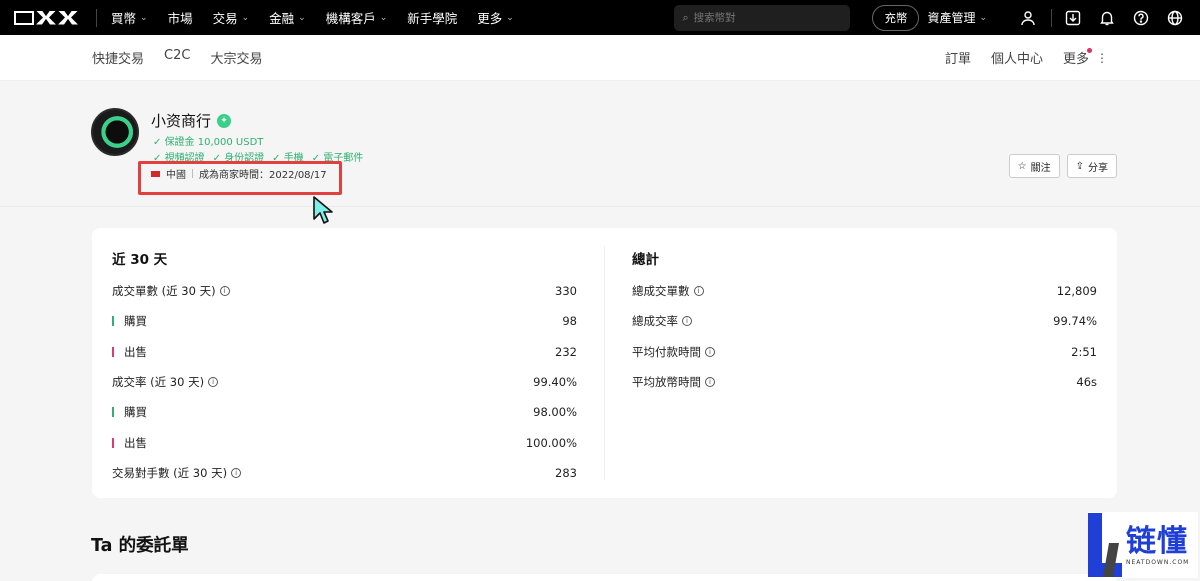  I want to click on share-icon: ⇪, so click(1079, 166).